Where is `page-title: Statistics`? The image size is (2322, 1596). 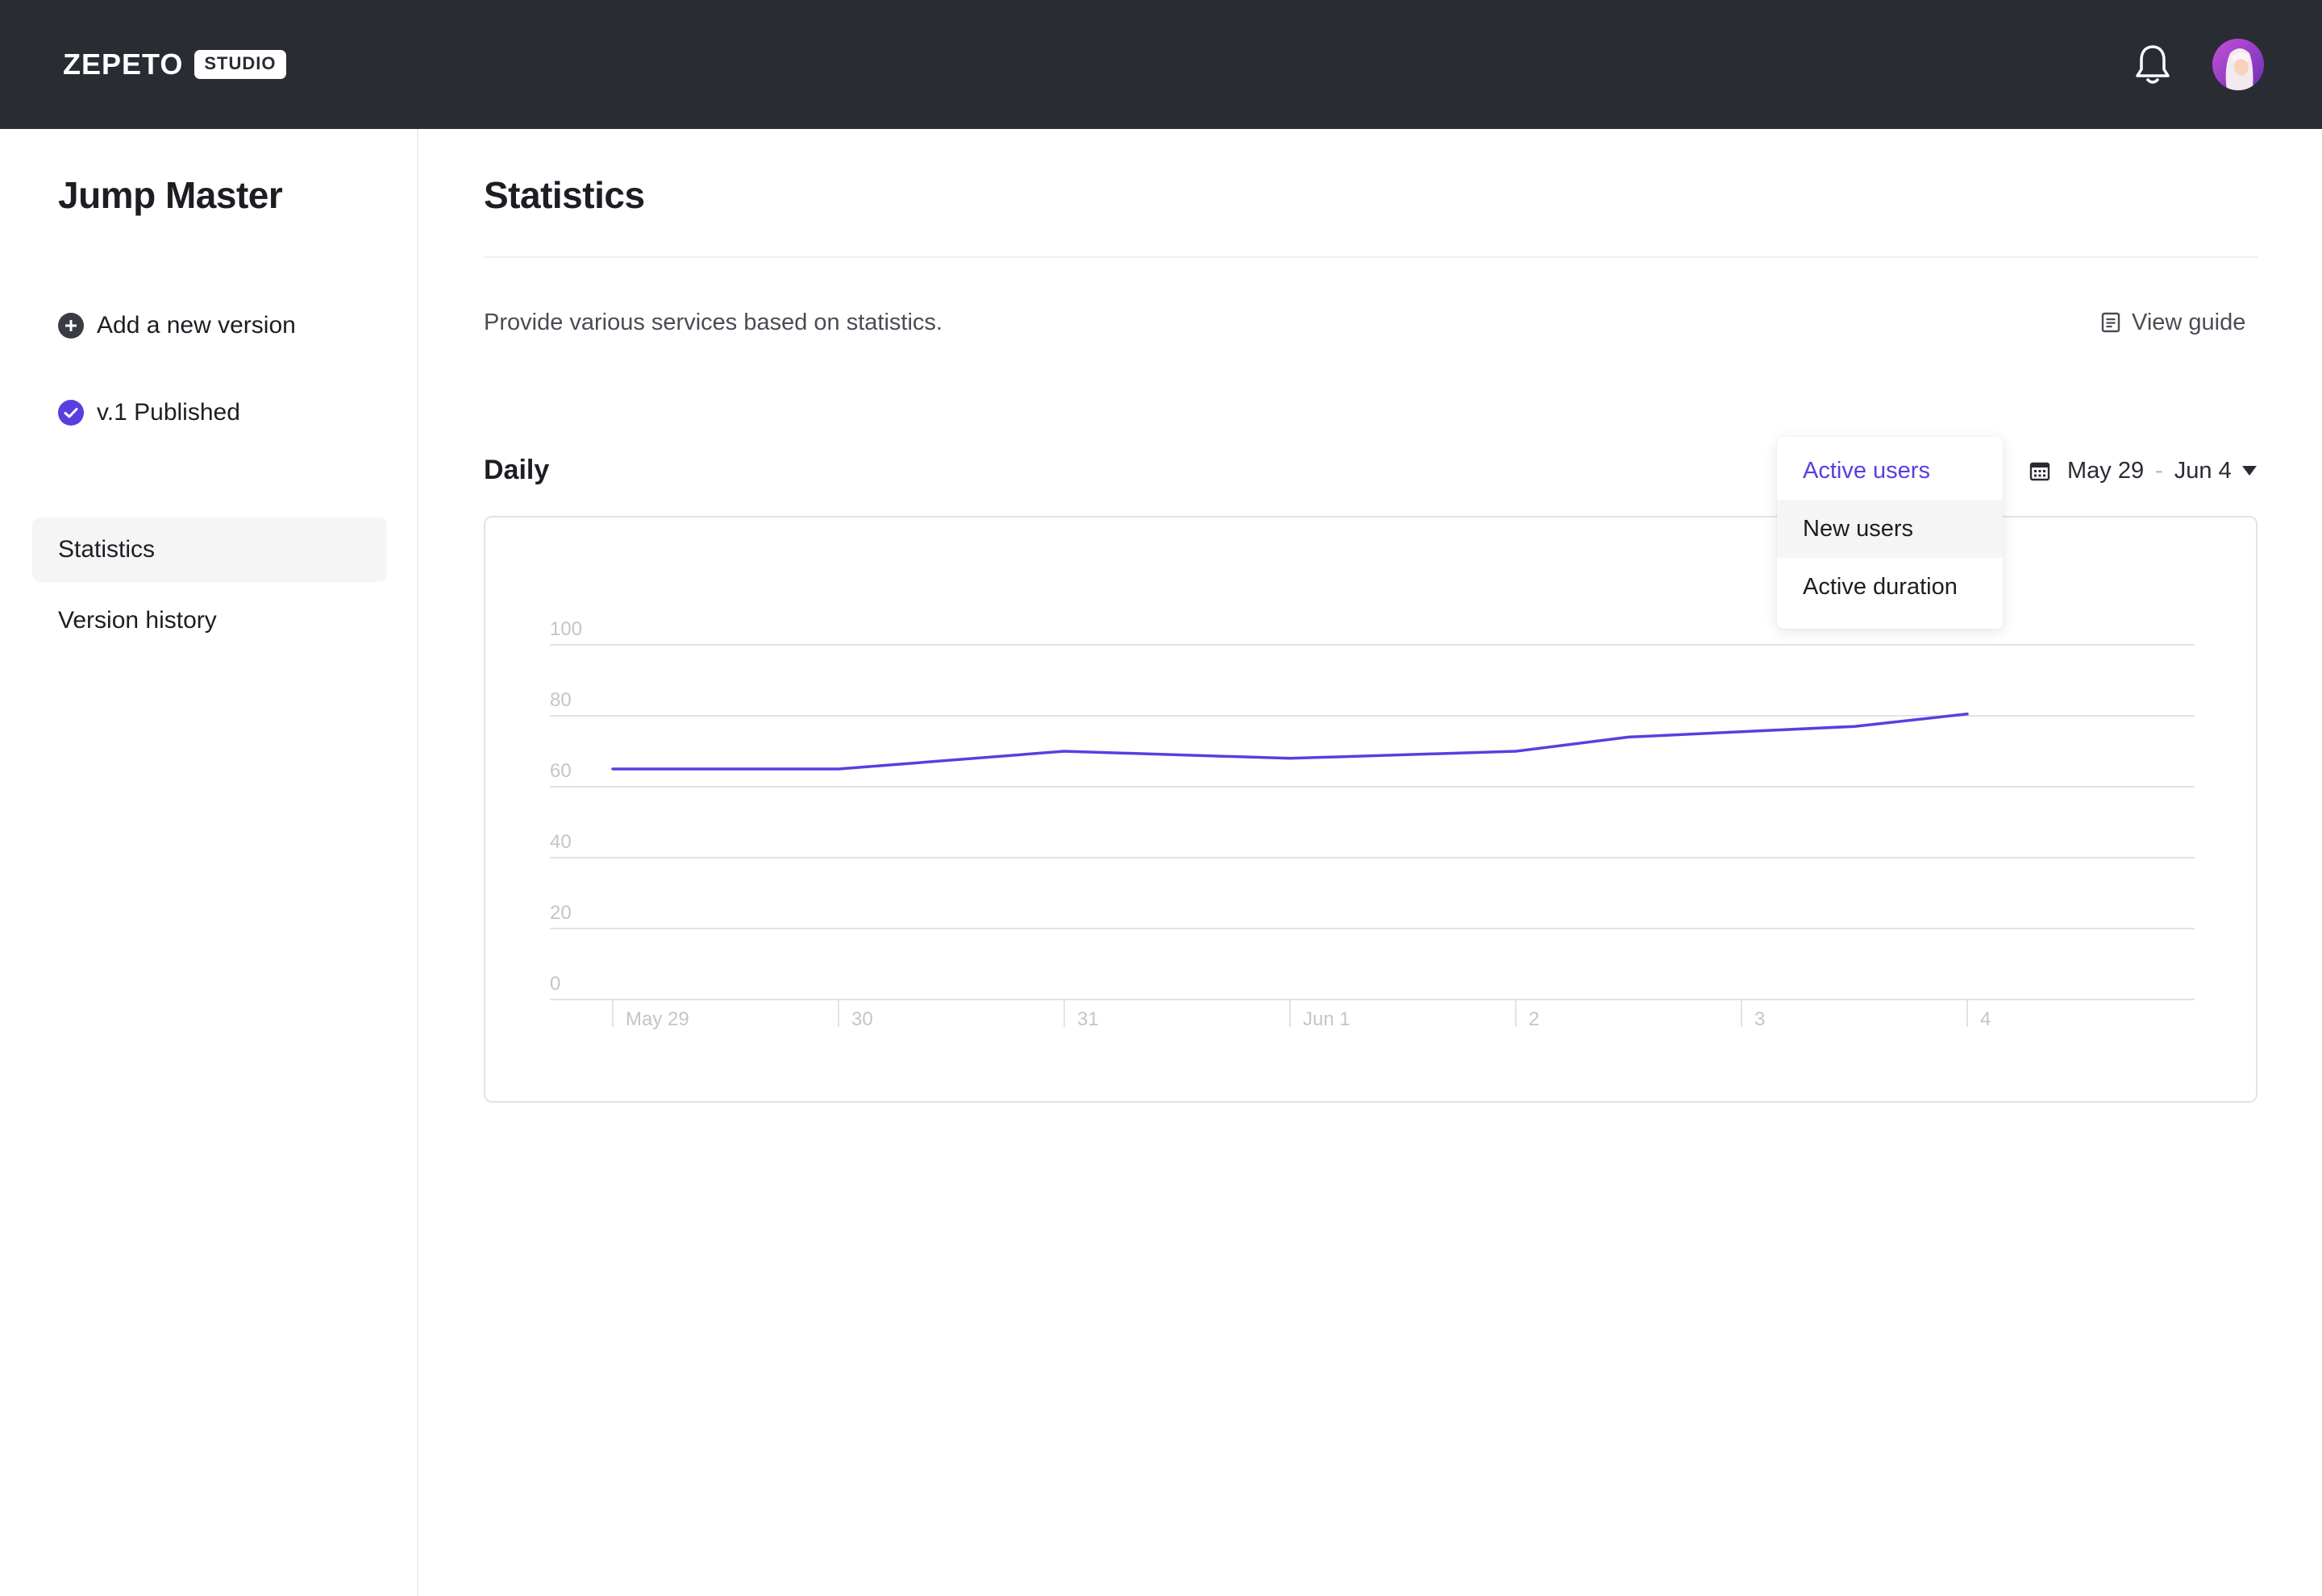
page-title: Statistics is located at coordinates (564, 195).